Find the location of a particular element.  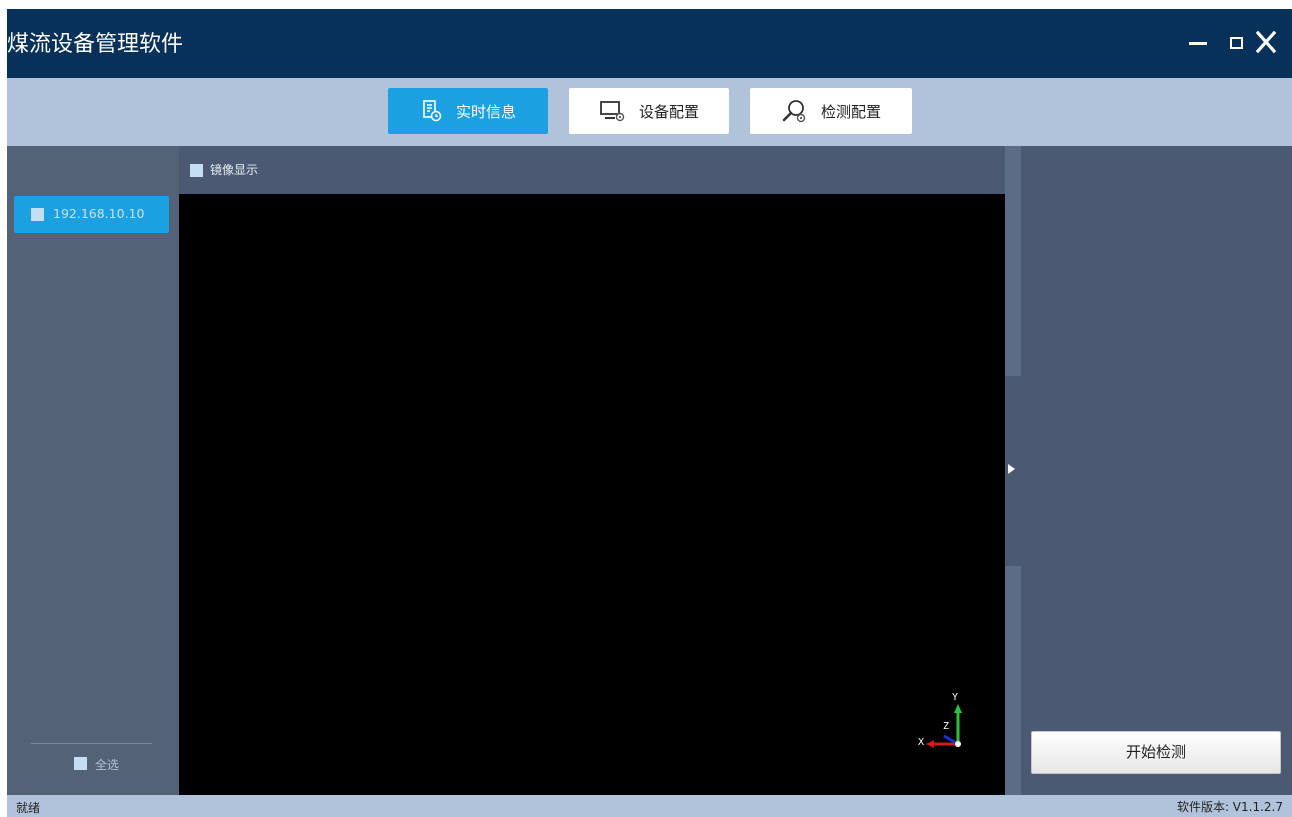

minimize-button is located at coordinates (1198, 42).